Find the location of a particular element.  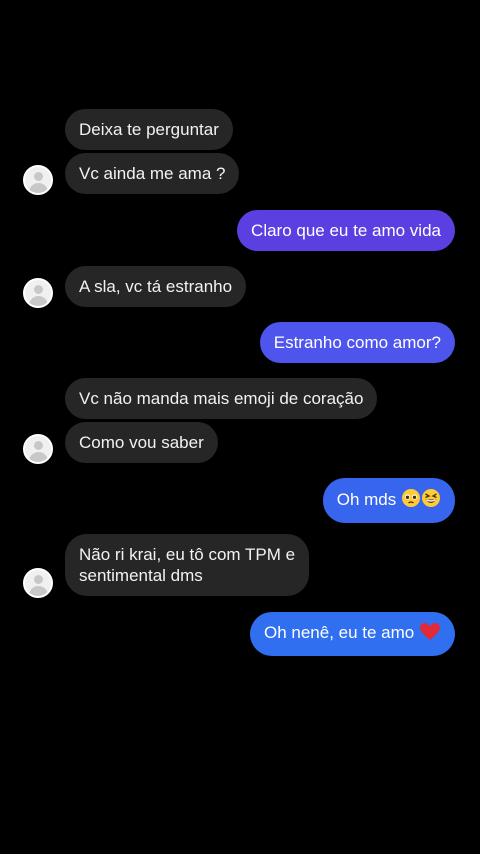

message-text: Estranho como amor? is located at coordinates (357, 342).